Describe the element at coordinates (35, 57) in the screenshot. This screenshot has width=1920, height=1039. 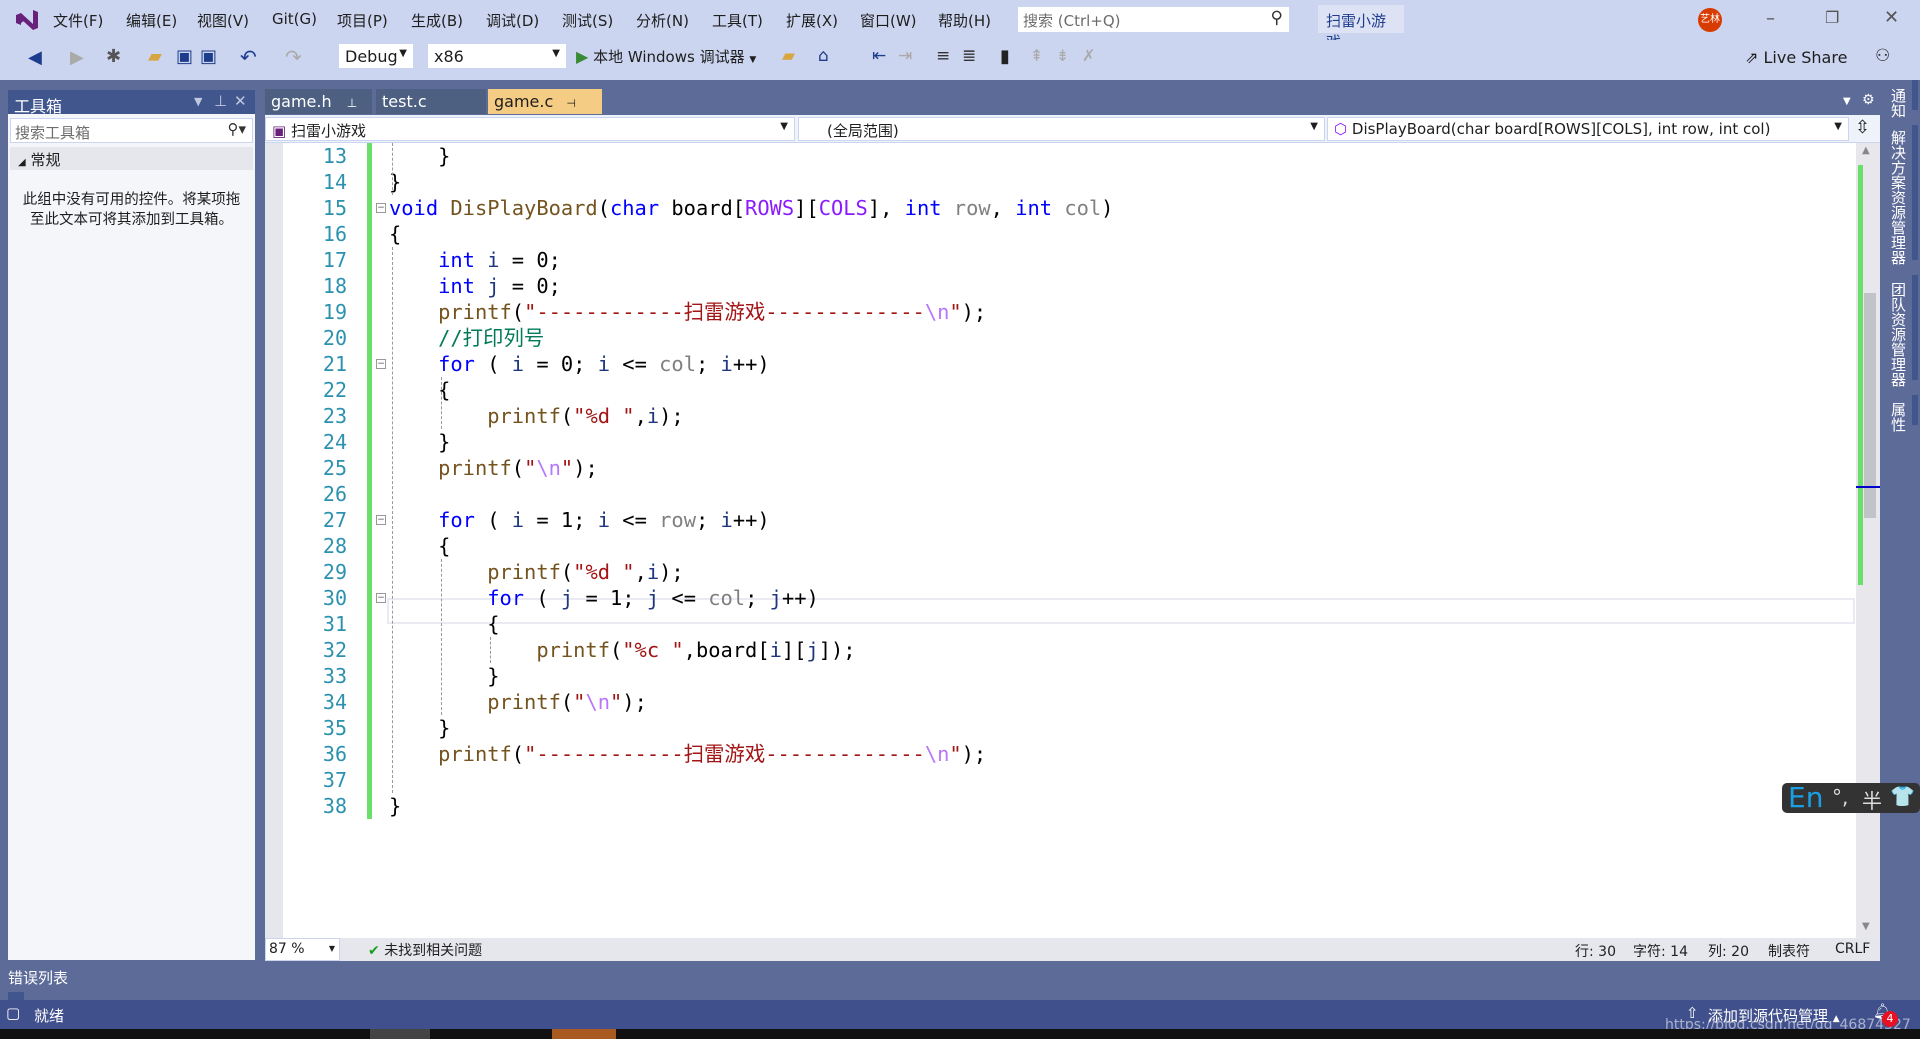
I see `back-icon: ◀` at that location.